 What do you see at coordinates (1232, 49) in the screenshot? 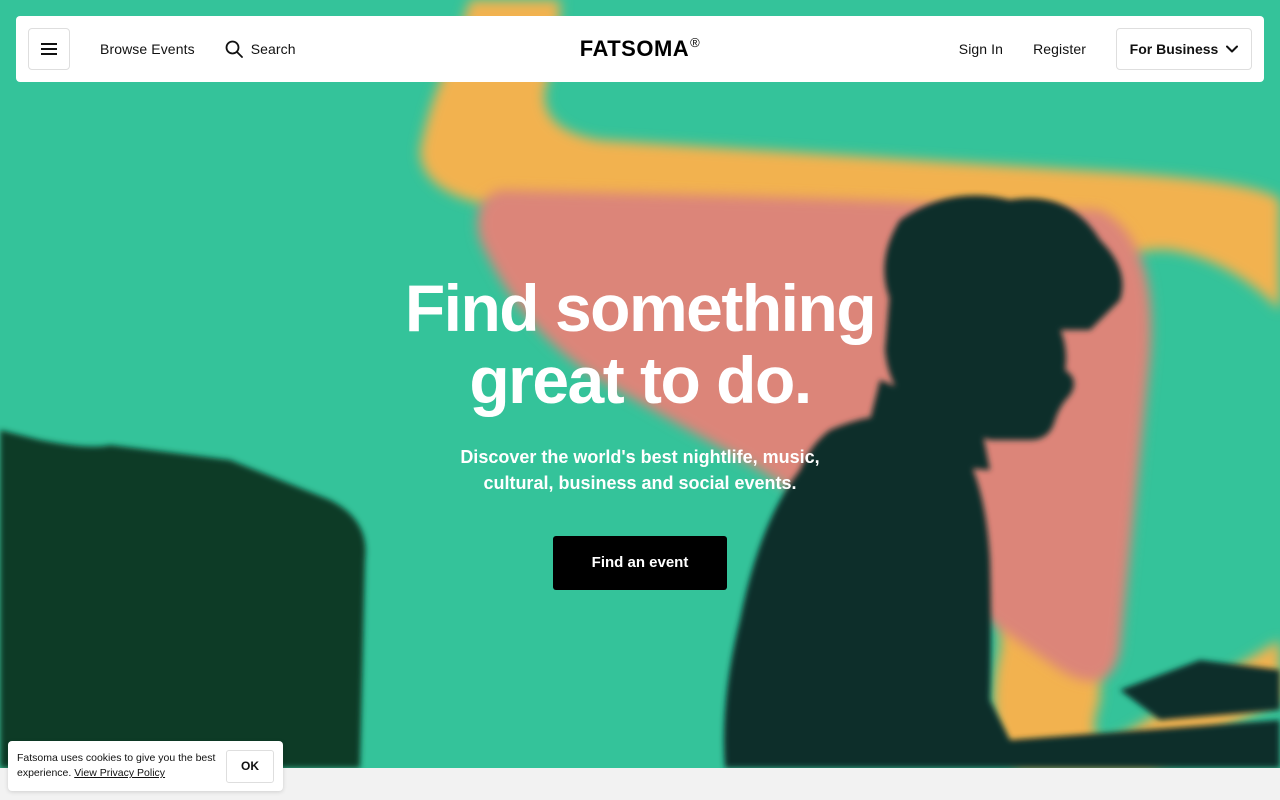
I see `chevron-down-icon` at bounding box center [1232, 49].